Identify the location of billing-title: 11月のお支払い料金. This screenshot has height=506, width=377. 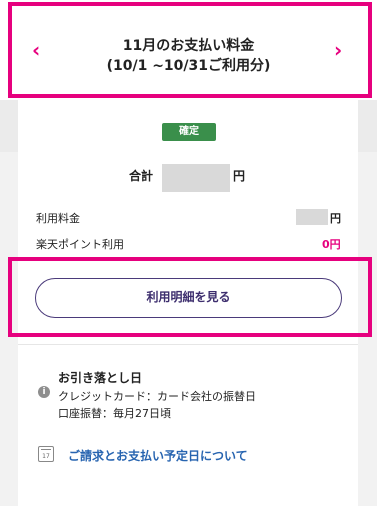
(188, 46).